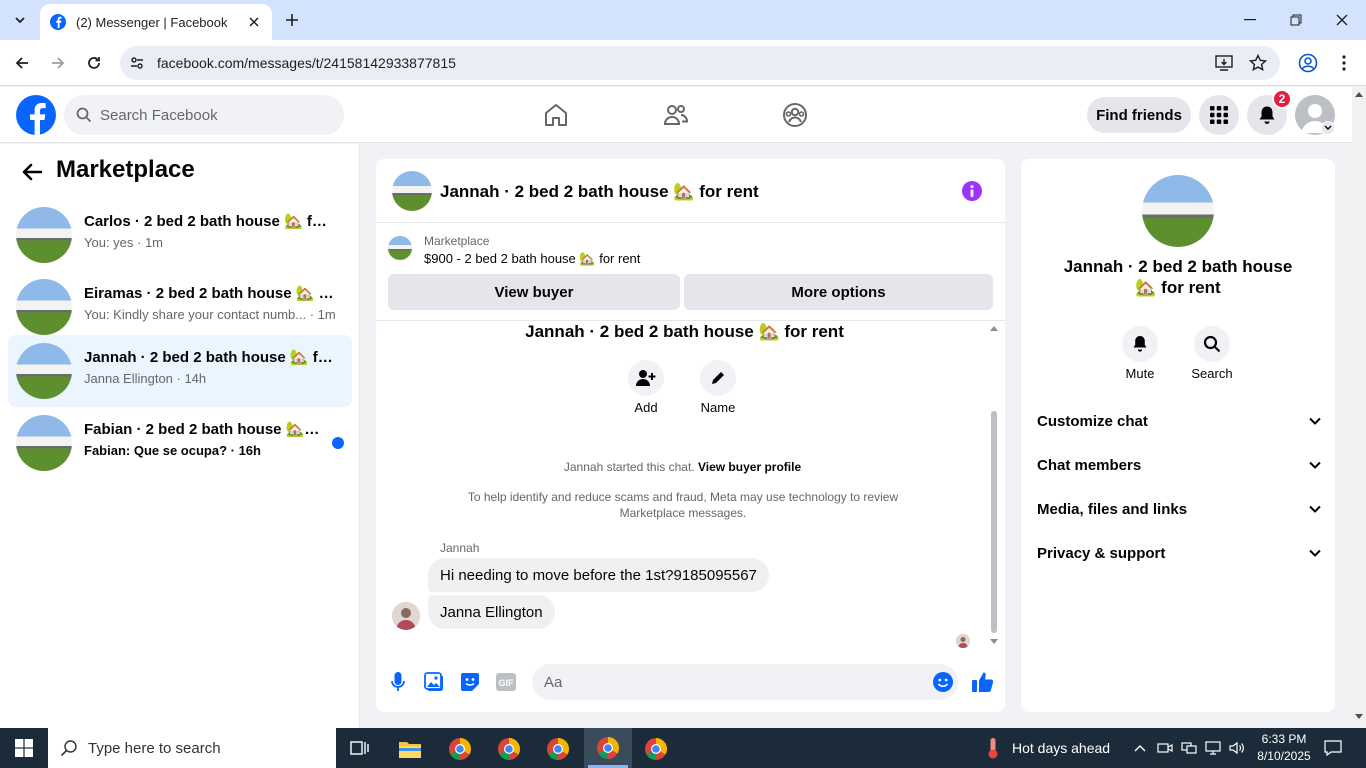  What do you see at coordinates (1284, 739) in the screenshot?
I see `taskbar-time: 6:33 PM` at bounding box center [1284, 739].